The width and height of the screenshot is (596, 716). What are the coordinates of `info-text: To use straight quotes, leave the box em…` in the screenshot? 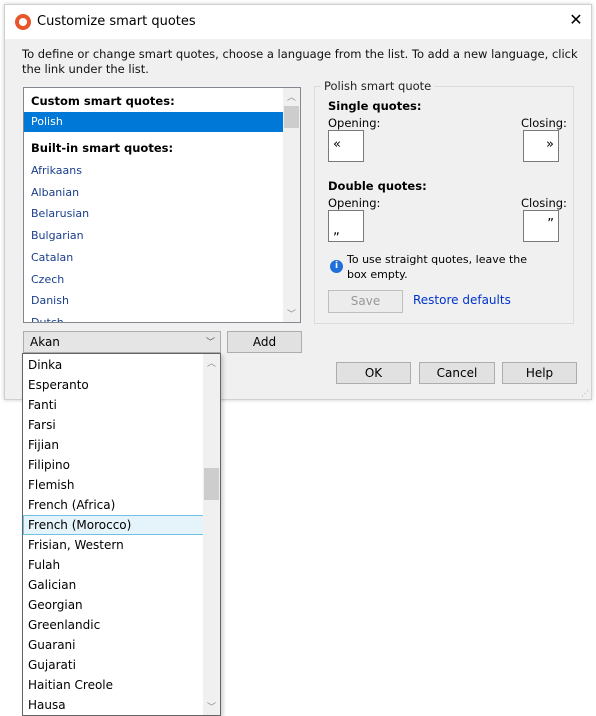 It's located at (437, 267).